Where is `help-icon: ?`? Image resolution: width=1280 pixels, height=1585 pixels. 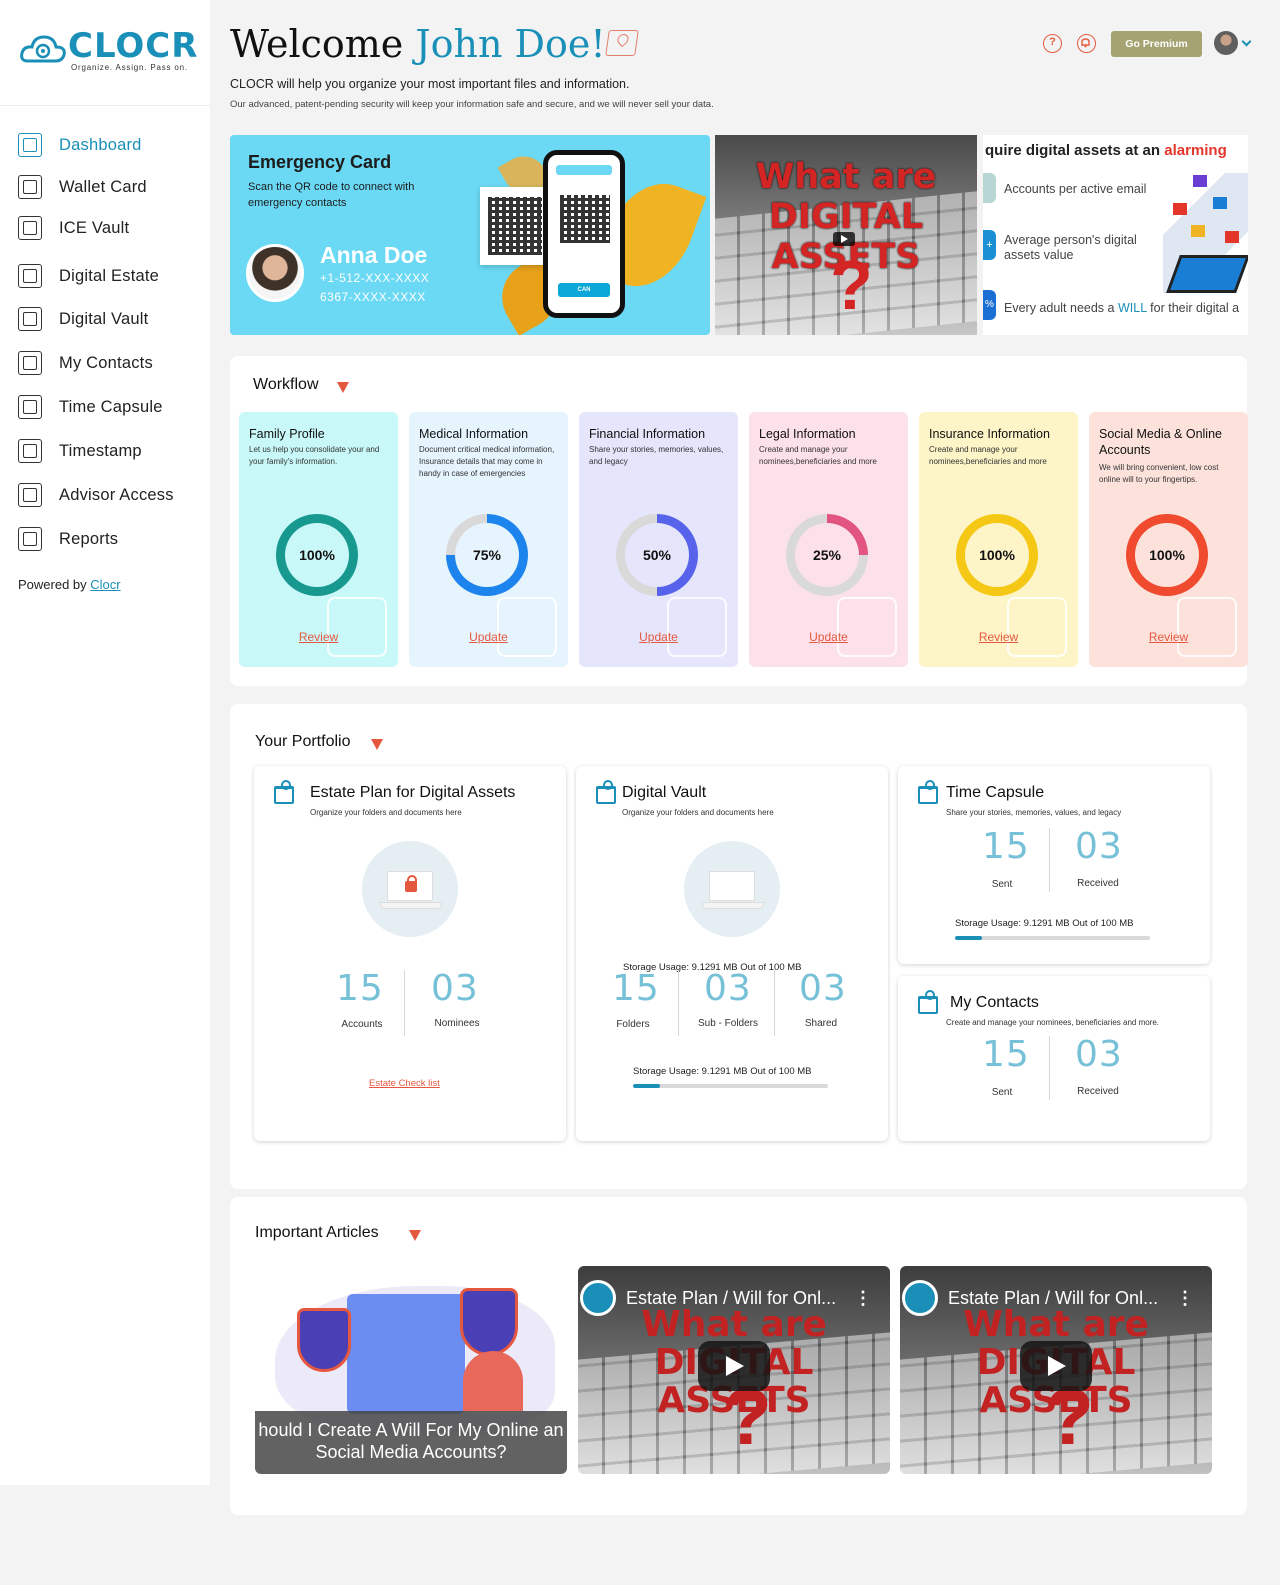 help-icon: ? is located at coordinates (1052, 43).